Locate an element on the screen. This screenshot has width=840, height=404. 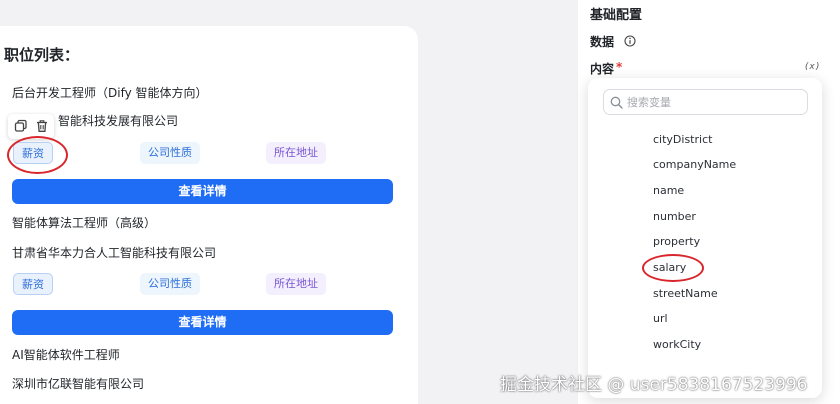
variable-search-input is located at coordinates (714, 102).